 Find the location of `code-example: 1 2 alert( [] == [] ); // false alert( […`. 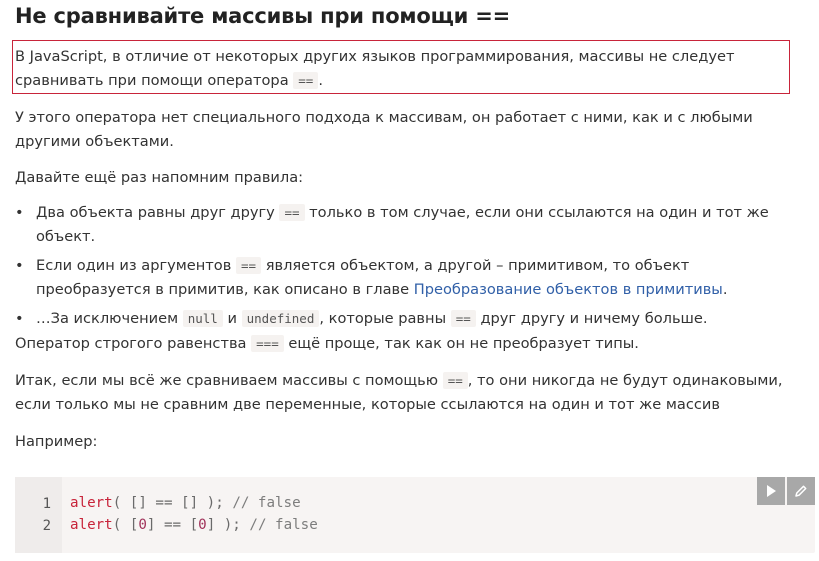

code-example: 1 2 alert( [] == [] ); // false alert( [… is located at coordinates (415, 515).